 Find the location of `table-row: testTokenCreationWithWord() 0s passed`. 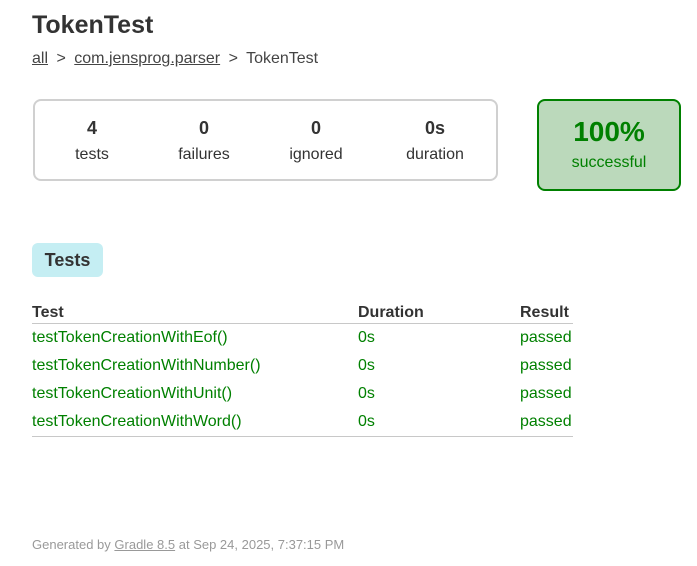

table-row: testTokenCreationWithWord() 0s passed is located at coordinates (302, 422).